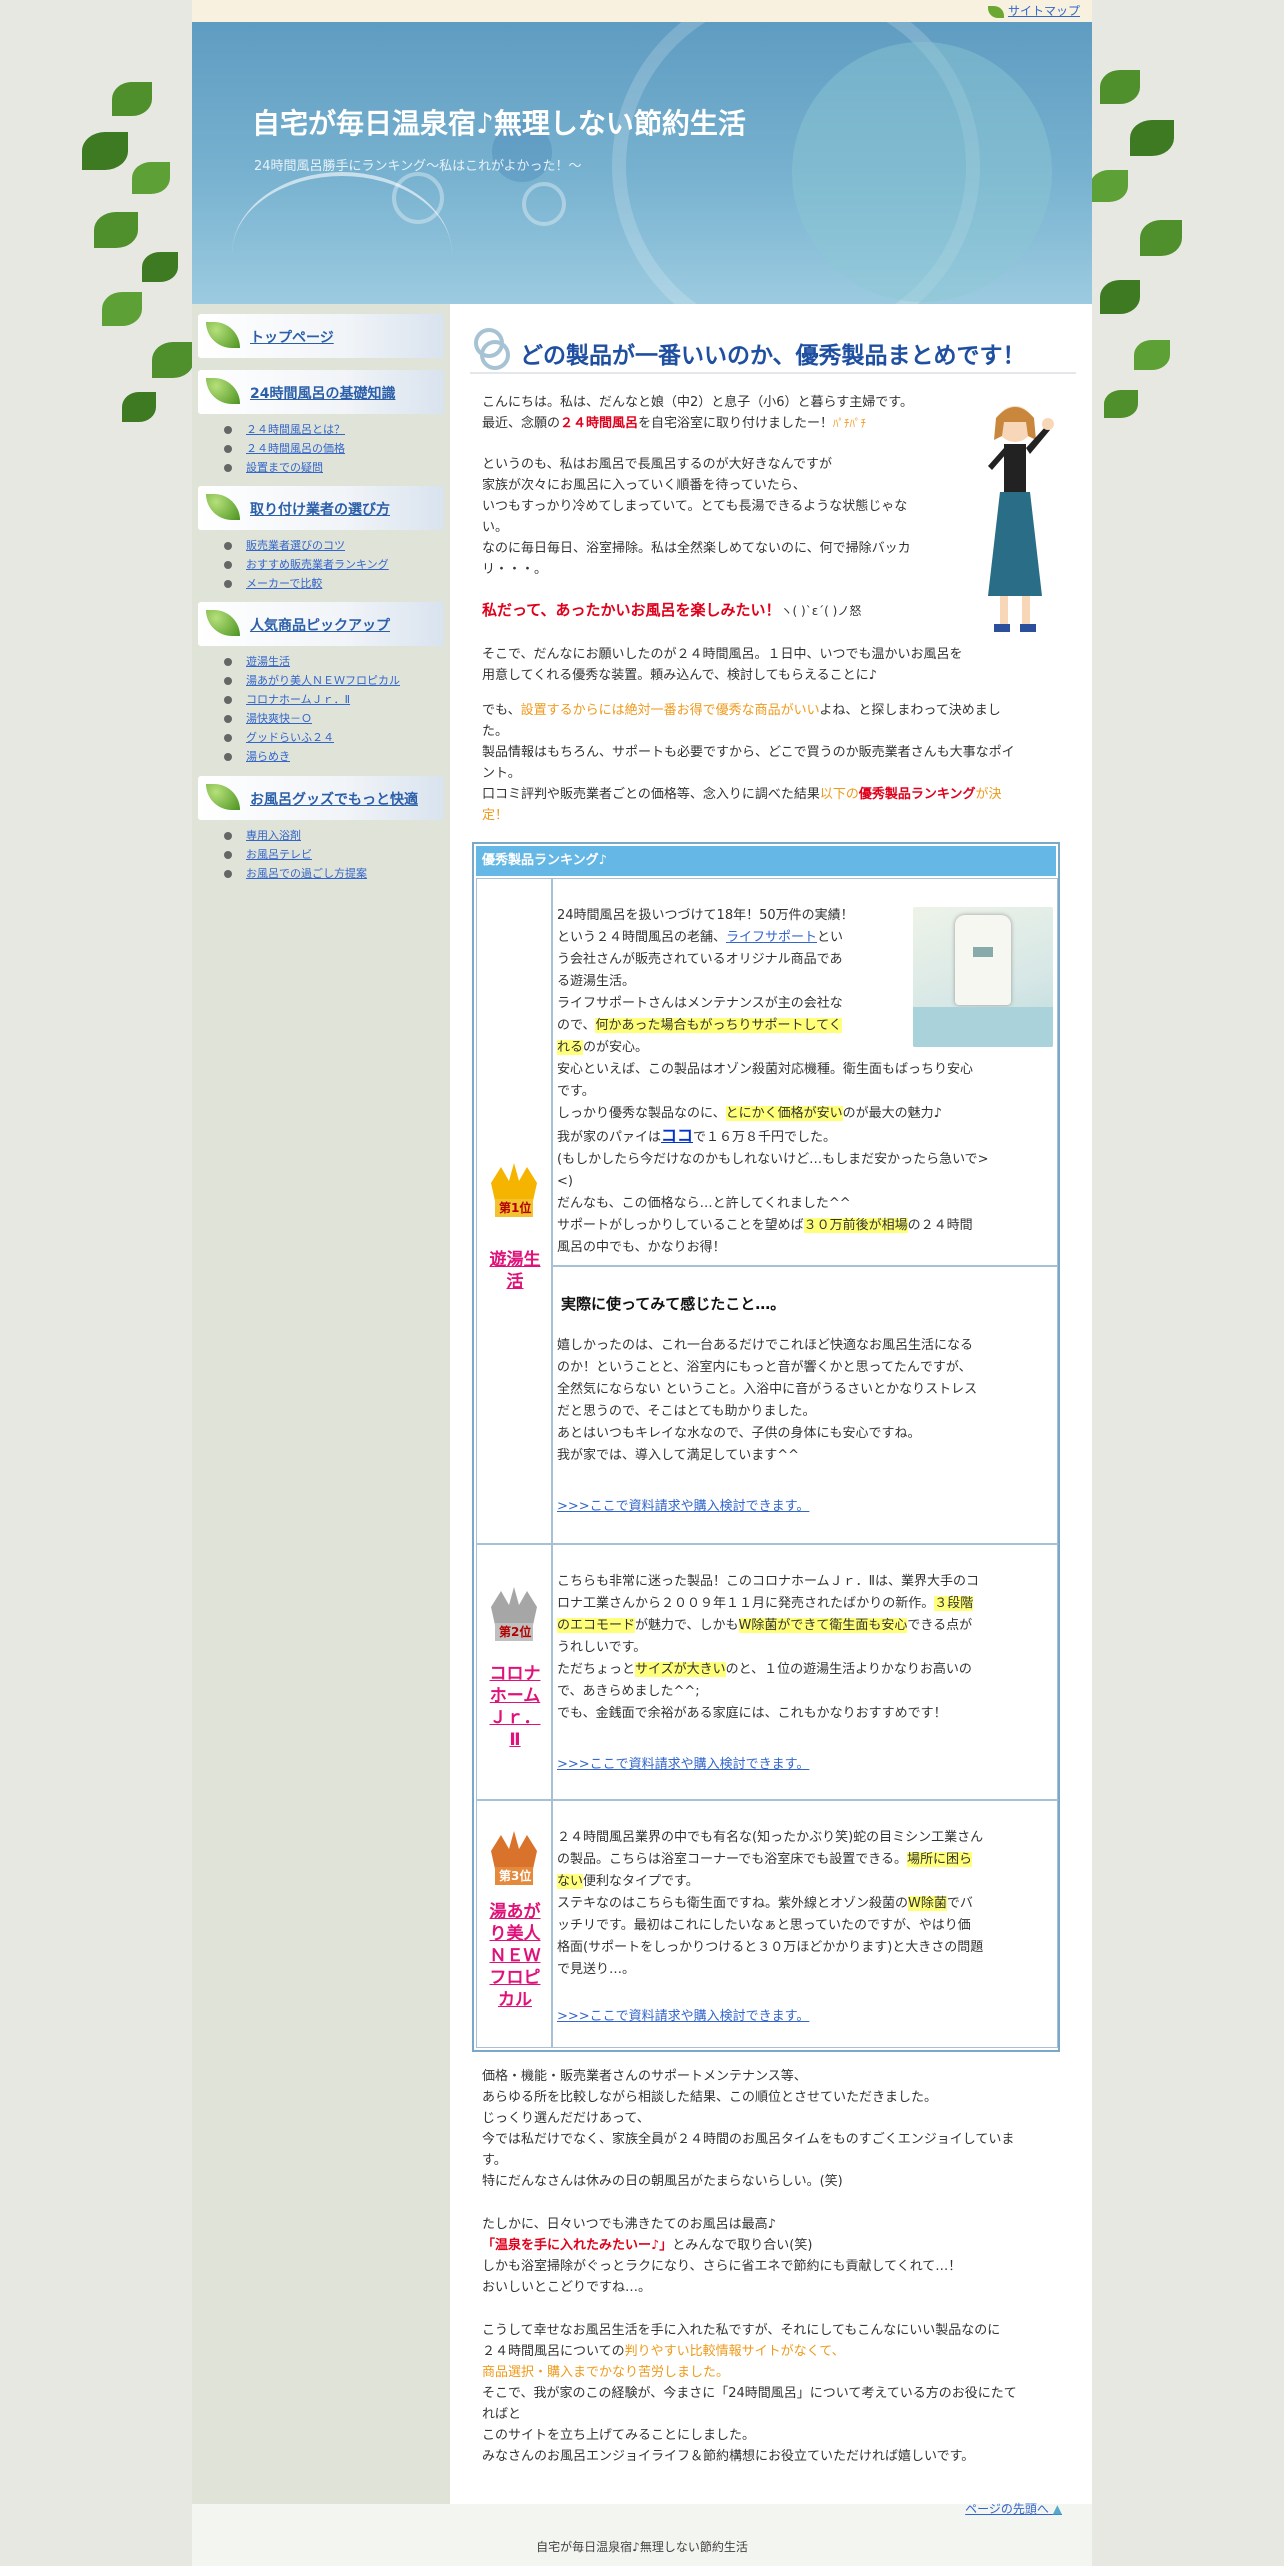 This screenshot has height=2566, width=1284. I want to click on site-subtitle: 24時間風呂勝手にランキング～私はこれがよかった！～, so click(418, 166).